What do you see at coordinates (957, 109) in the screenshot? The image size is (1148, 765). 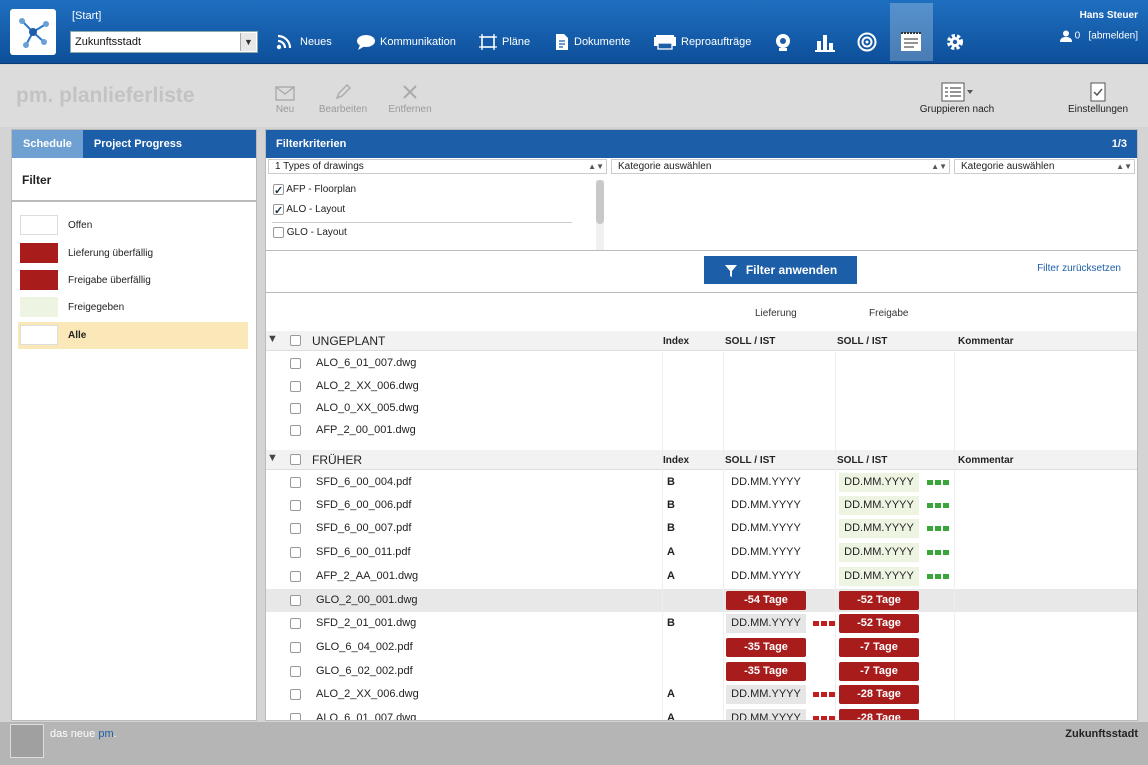 I see `group-by-label: Gruppieren nach` at bounding box center [957, 109].